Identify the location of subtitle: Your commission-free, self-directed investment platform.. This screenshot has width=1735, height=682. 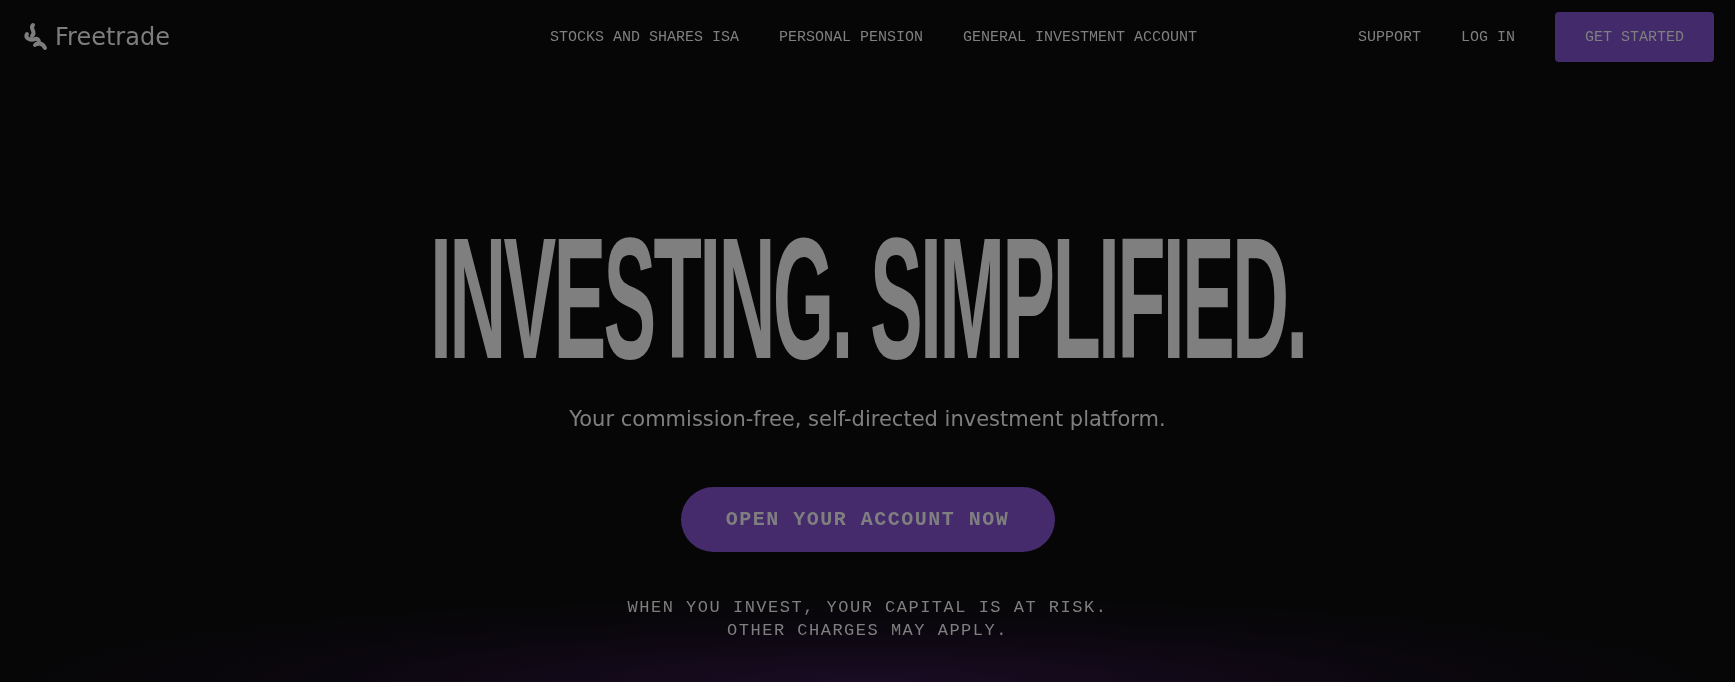
(867, 419).